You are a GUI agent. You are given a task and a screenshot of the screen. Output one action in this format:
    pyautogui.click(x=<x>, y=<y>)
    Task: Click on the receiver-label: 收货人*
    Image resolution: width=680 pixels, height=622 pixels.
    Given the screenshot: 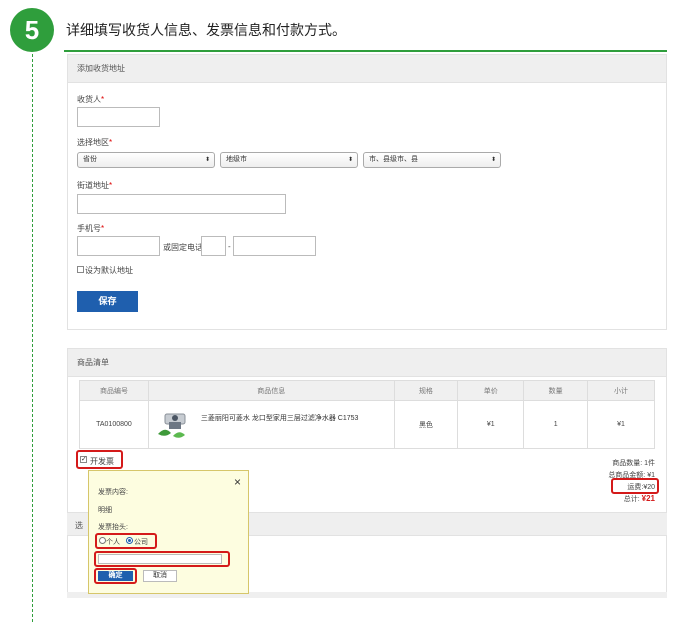 What is the action you would take?
    pyautogui.click(x=91, y=99)
    